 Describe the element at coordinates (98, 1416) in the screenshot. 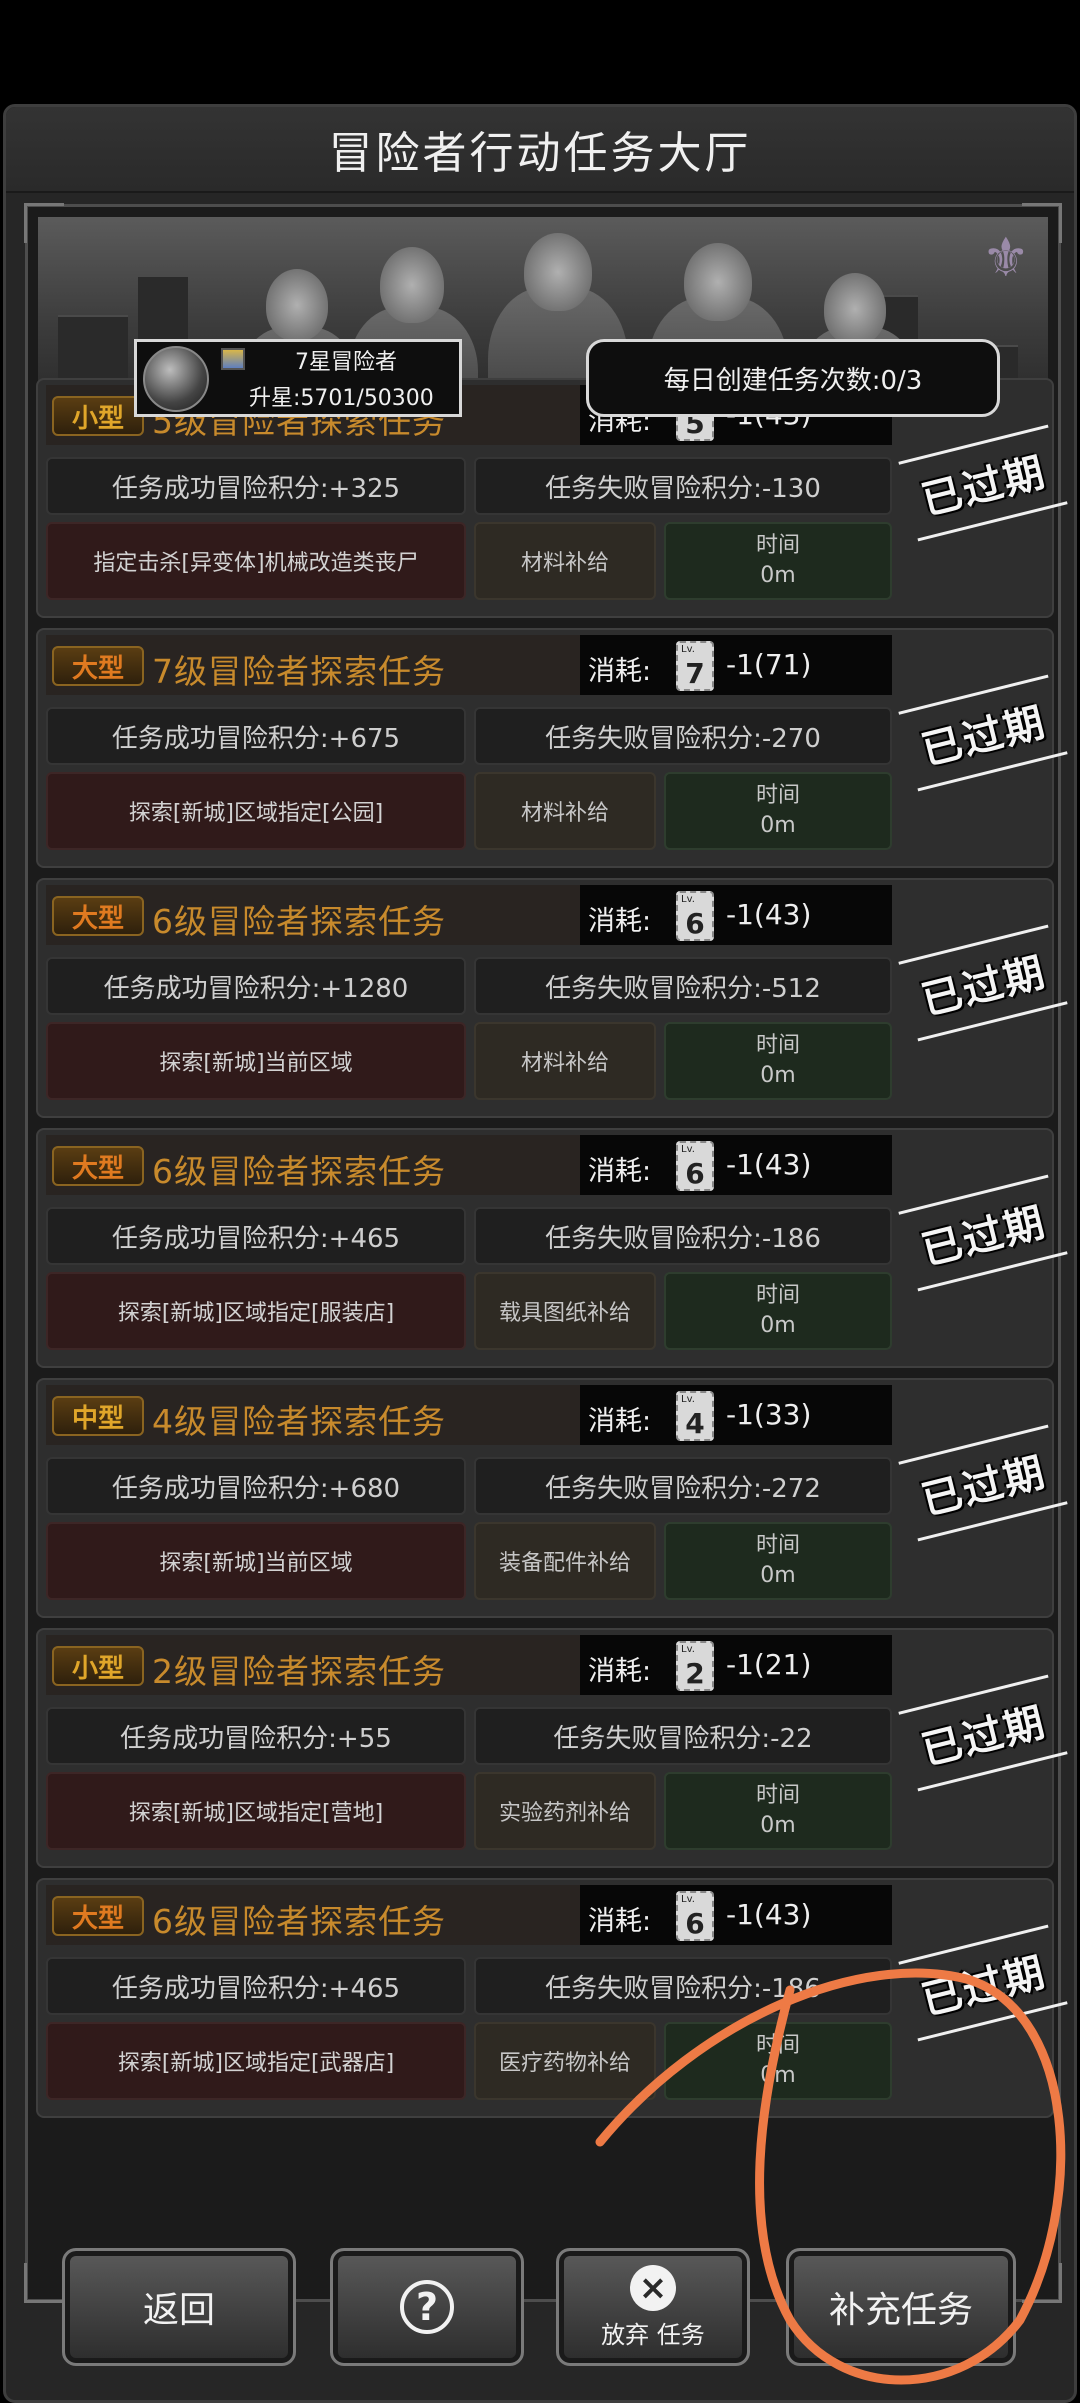

I see `task-size-badge: 中型` at that location.